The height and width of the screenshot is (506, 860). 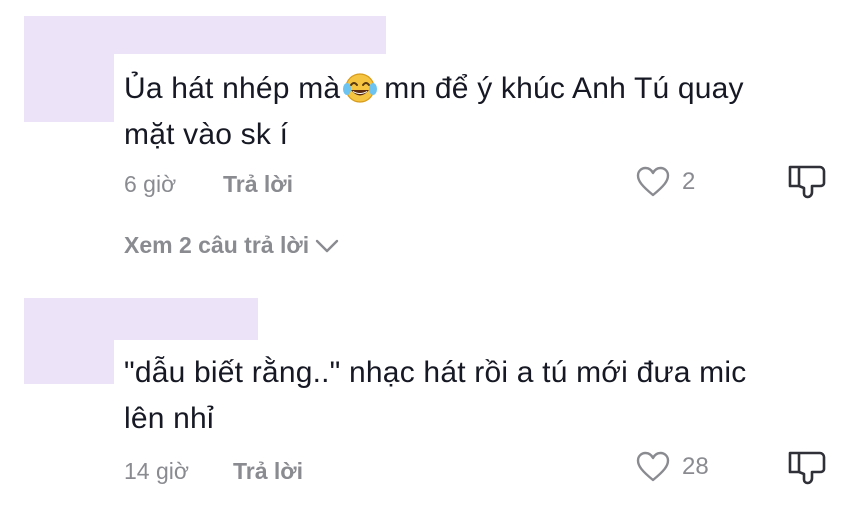 I want to click on comment-2-timestamp: 14 giờ, so click(x=156, y=471).